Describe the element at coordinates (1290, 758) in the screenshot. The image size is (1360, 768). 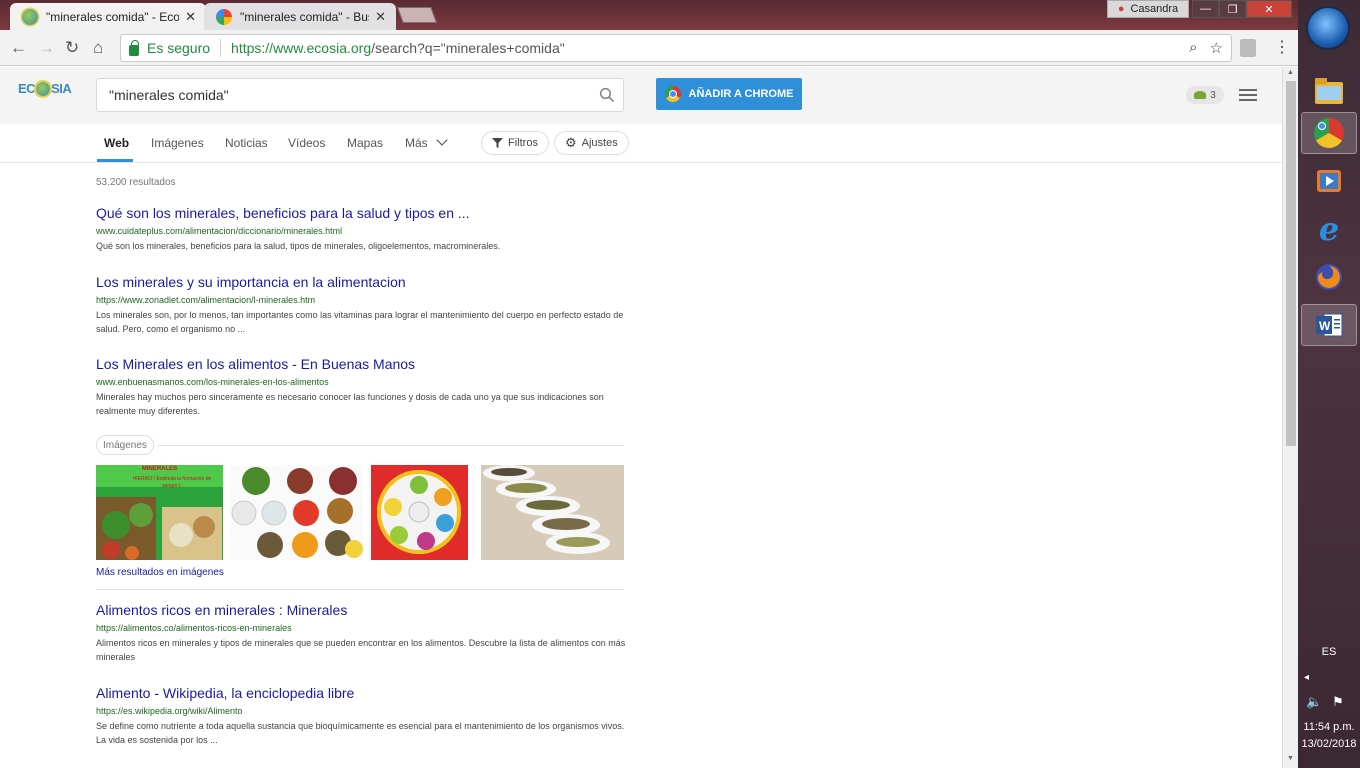
I see `scroll-down-icon: ▼` at that location.